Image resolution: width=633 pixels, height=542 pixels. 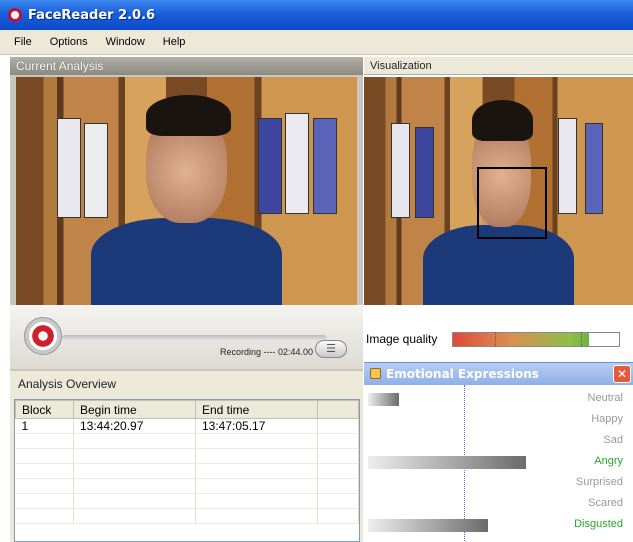 I want to click on table-row: 1 13:44:20.97 13:47:05.17, so click(x=187, y=426).